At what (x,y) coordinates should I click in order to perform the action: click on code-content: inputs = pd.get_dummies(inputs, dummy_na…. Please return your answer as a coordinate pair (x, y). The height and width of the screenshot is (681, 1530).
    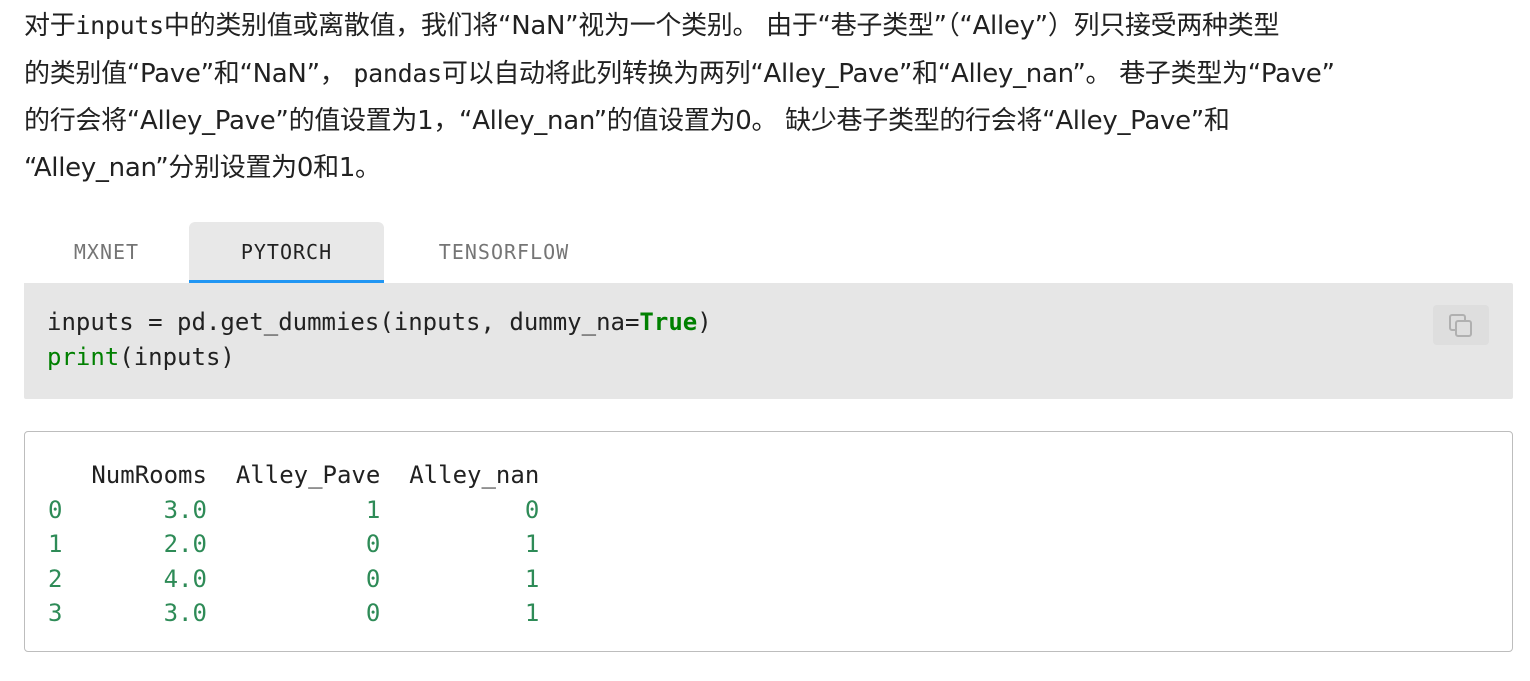
    Looking at the image, I should click on (379, 339).